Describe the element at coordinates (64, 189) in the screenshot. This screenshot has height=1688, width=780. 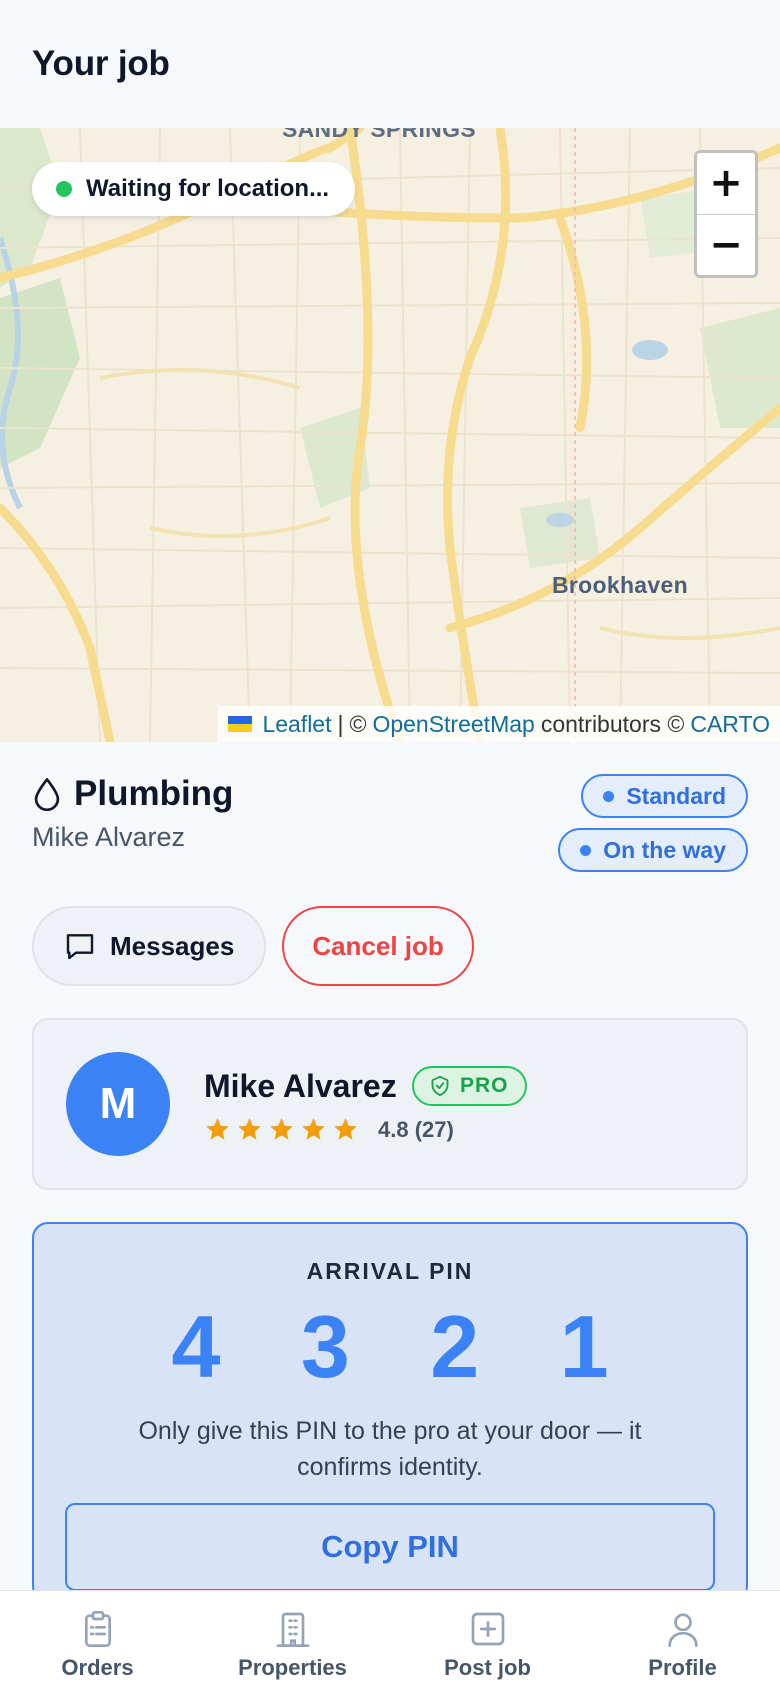
I see `status-dot-icon` at that location.